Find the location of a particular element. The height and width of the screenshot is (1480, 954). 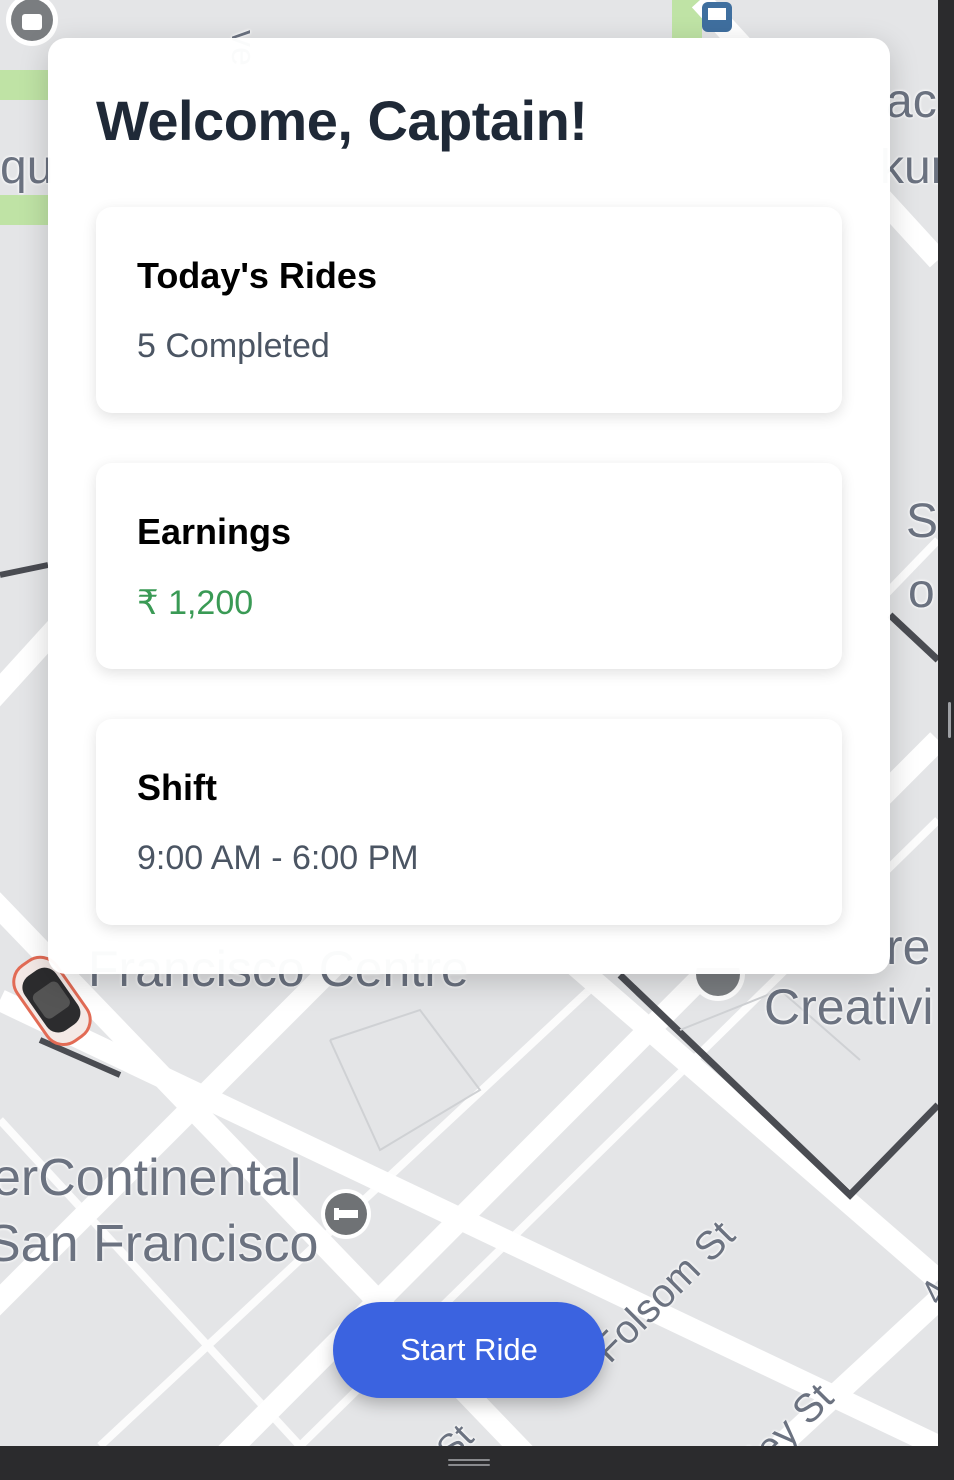

map-label-right-s: S is located at coordinates (922, 521).